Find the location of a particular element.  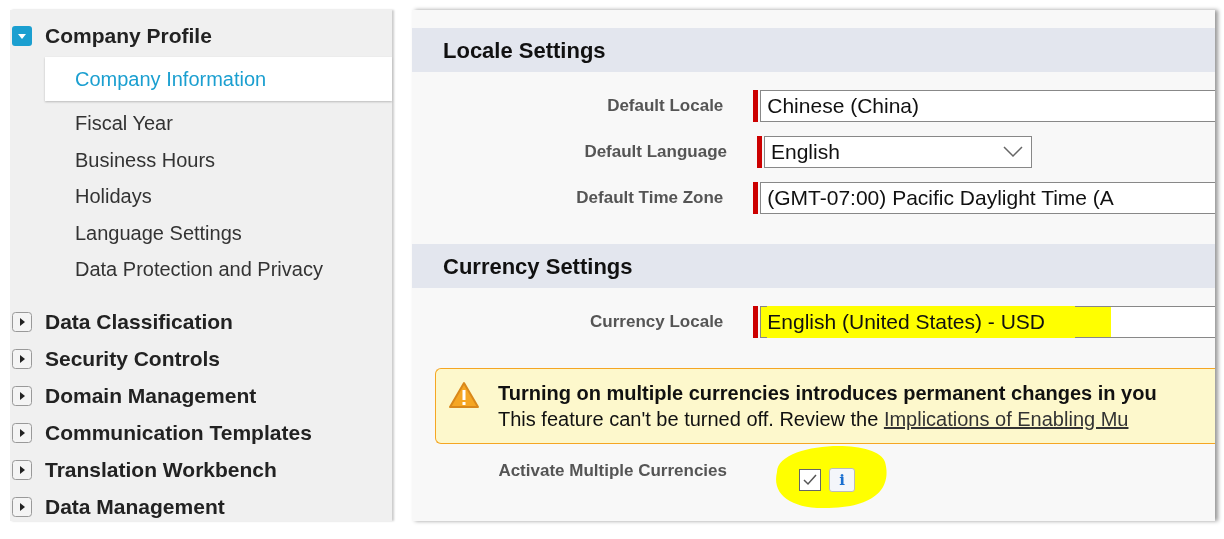

field-label: Default Language is located at coordinates (655, 152).